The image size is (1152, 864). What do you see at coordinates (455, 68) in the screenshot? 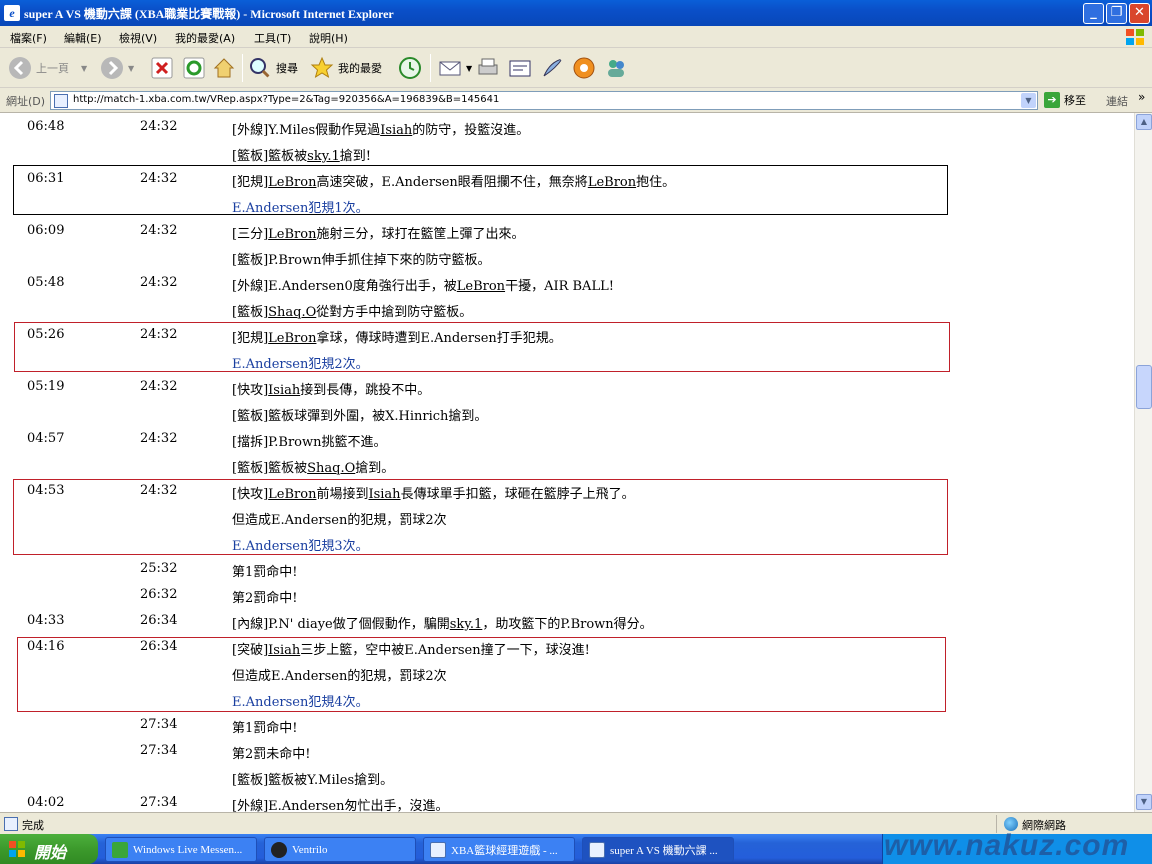
I see `mail-button: ▼` at bounding box center [455, 68].